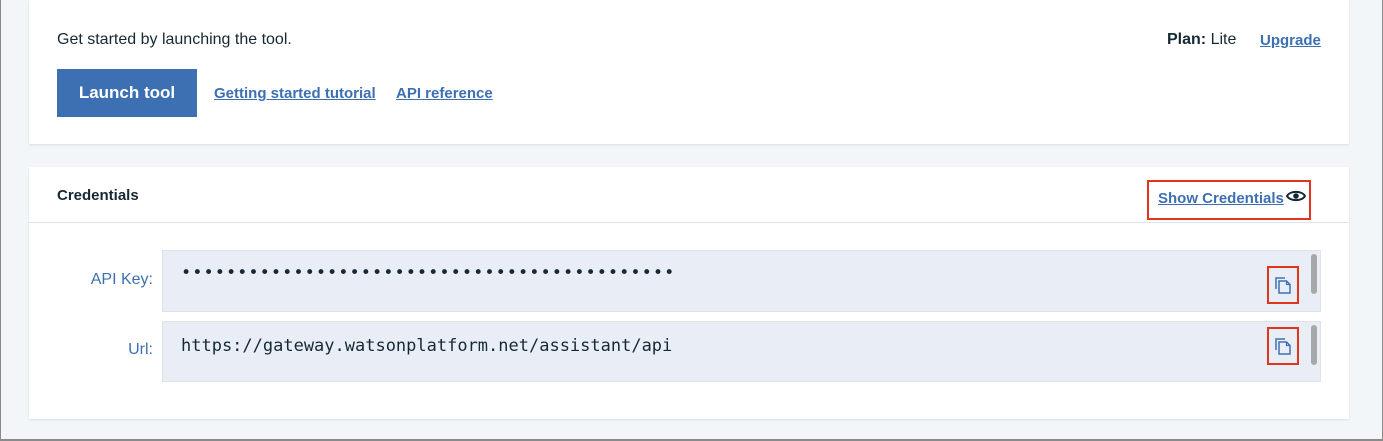  I want to click on url-scrollbar, so click(1314, 345).